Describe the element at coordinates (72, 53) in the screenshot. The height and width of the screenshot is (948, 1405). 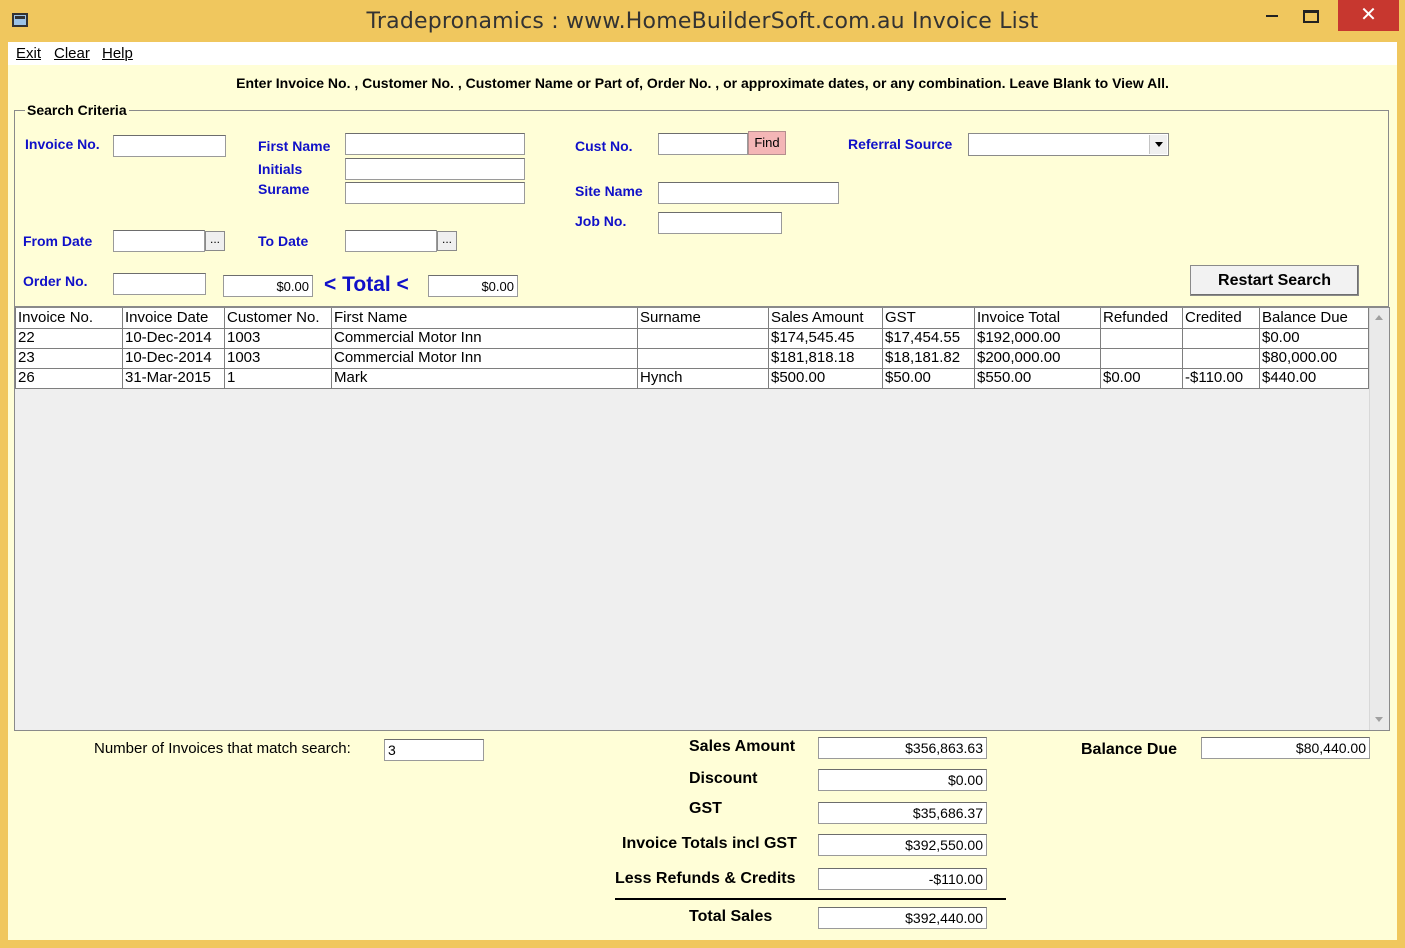
I see `menu-clear: Clear` at that location.